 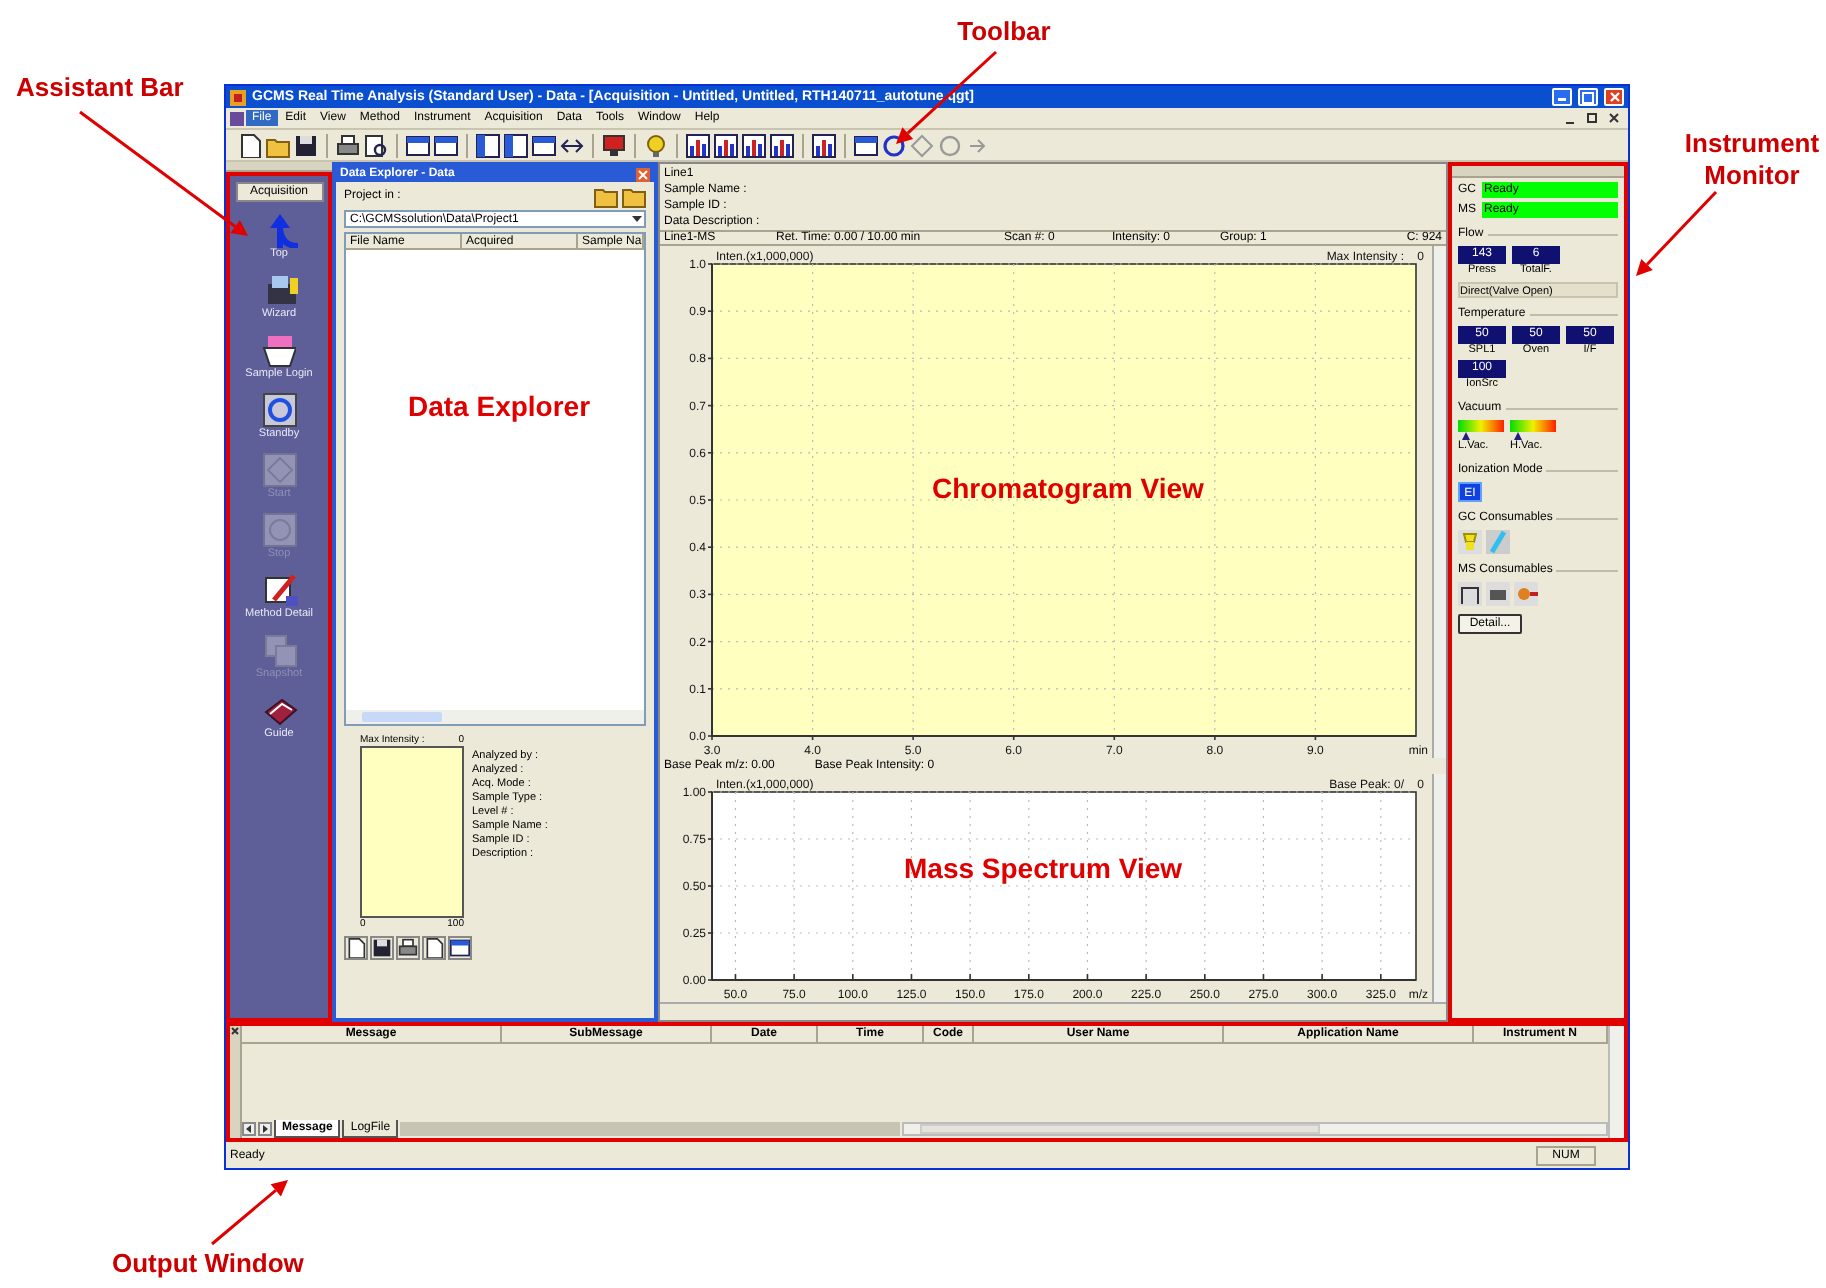 I want to click on diamond-icon, so click(x=279, y=470).